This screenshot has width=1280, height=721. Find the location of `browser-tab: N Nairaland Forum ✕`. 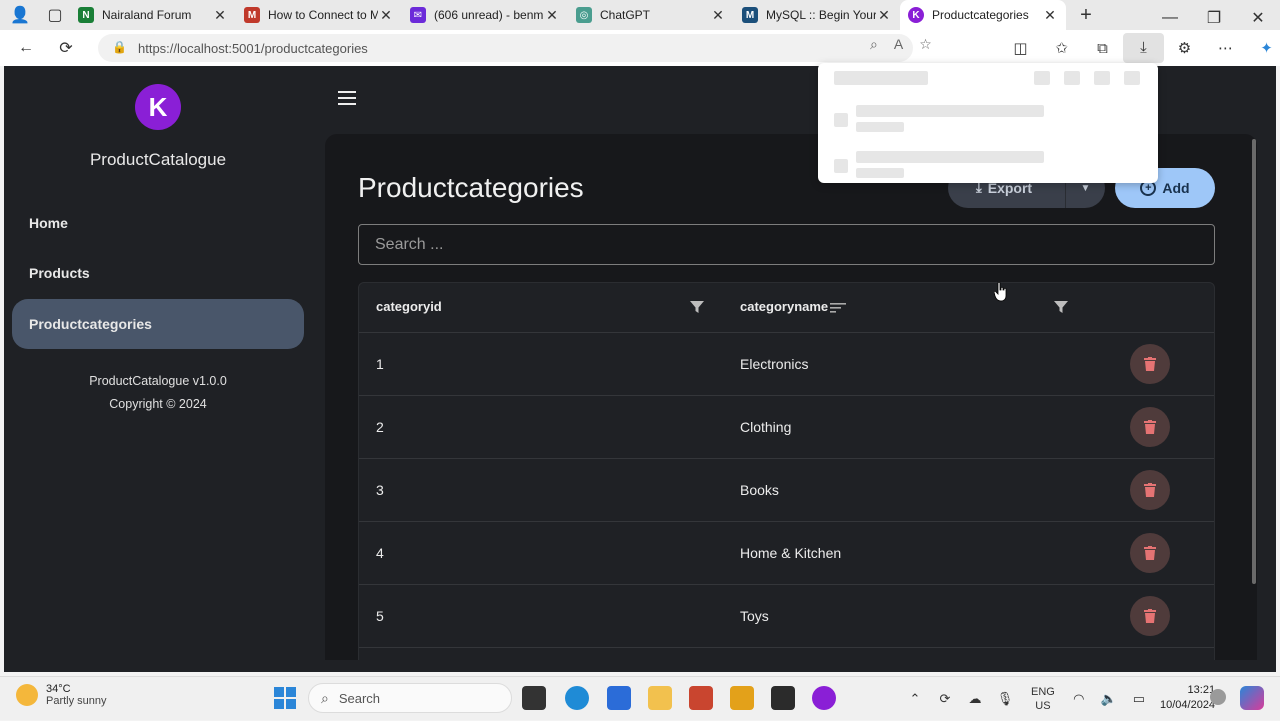

browser-tab: N Nairaland Forum ✕ is located at coordinates (153, 15).